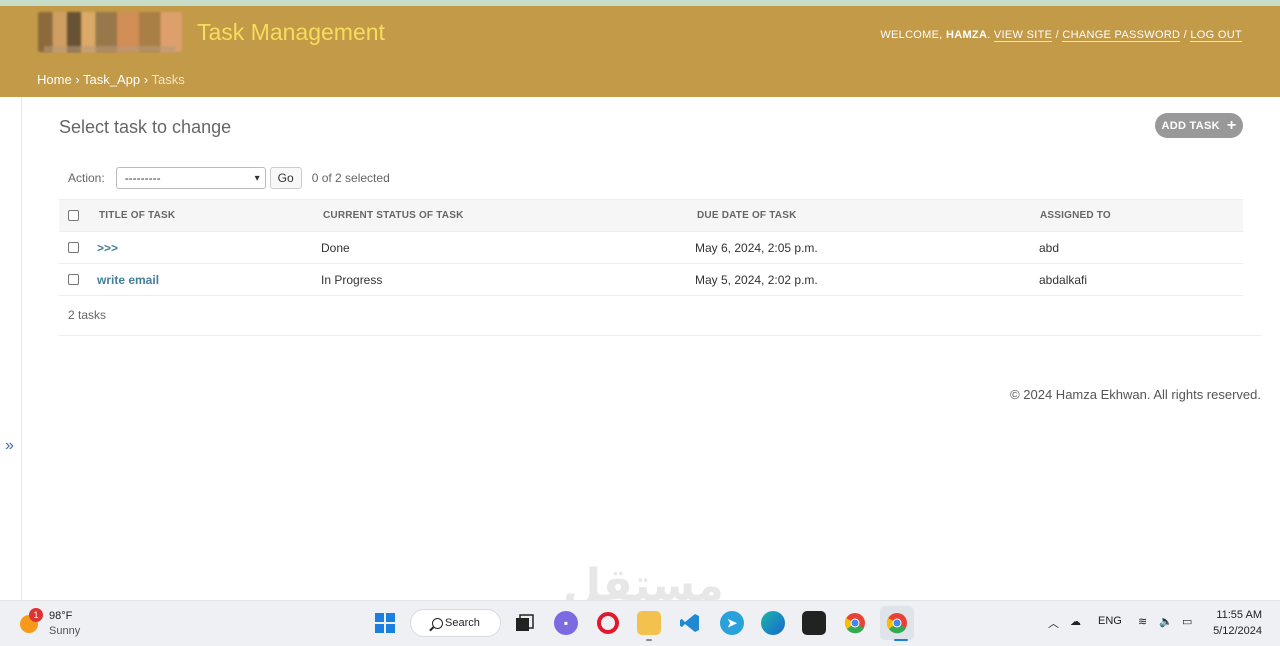 Image resolution: width=1280 pixels, height=646 pixels. I want to click on change-password-link: CHANGE PASSWORD, so click(1121, 35).